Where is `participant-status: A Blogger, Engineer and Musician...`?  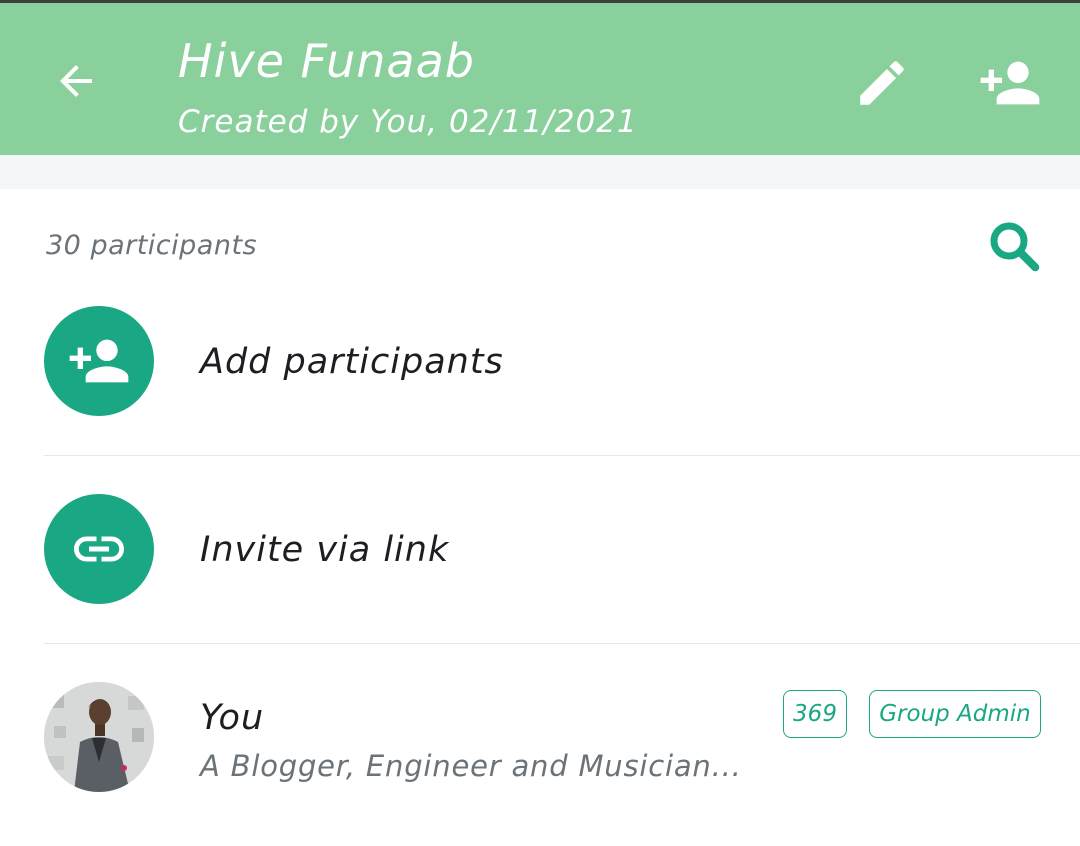
participant-status: A Blogger, Engineer and Musician... is located at coordinates (471, 766).